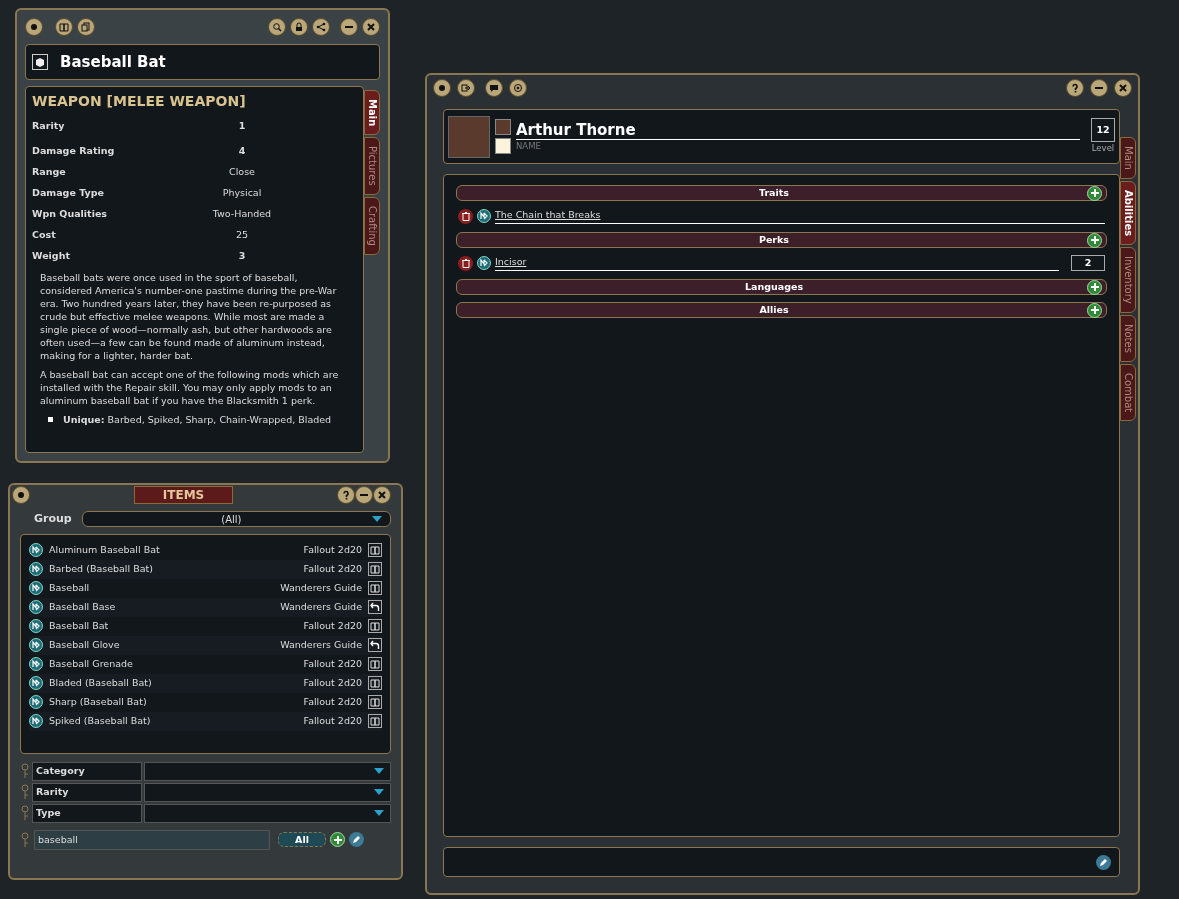 The height and width of the screenshot is (899, 1179). What do you see at coordinates (1128, 392) in the screenshot?
I see `side-tab: Combat` at bounding box center [1128, 392].